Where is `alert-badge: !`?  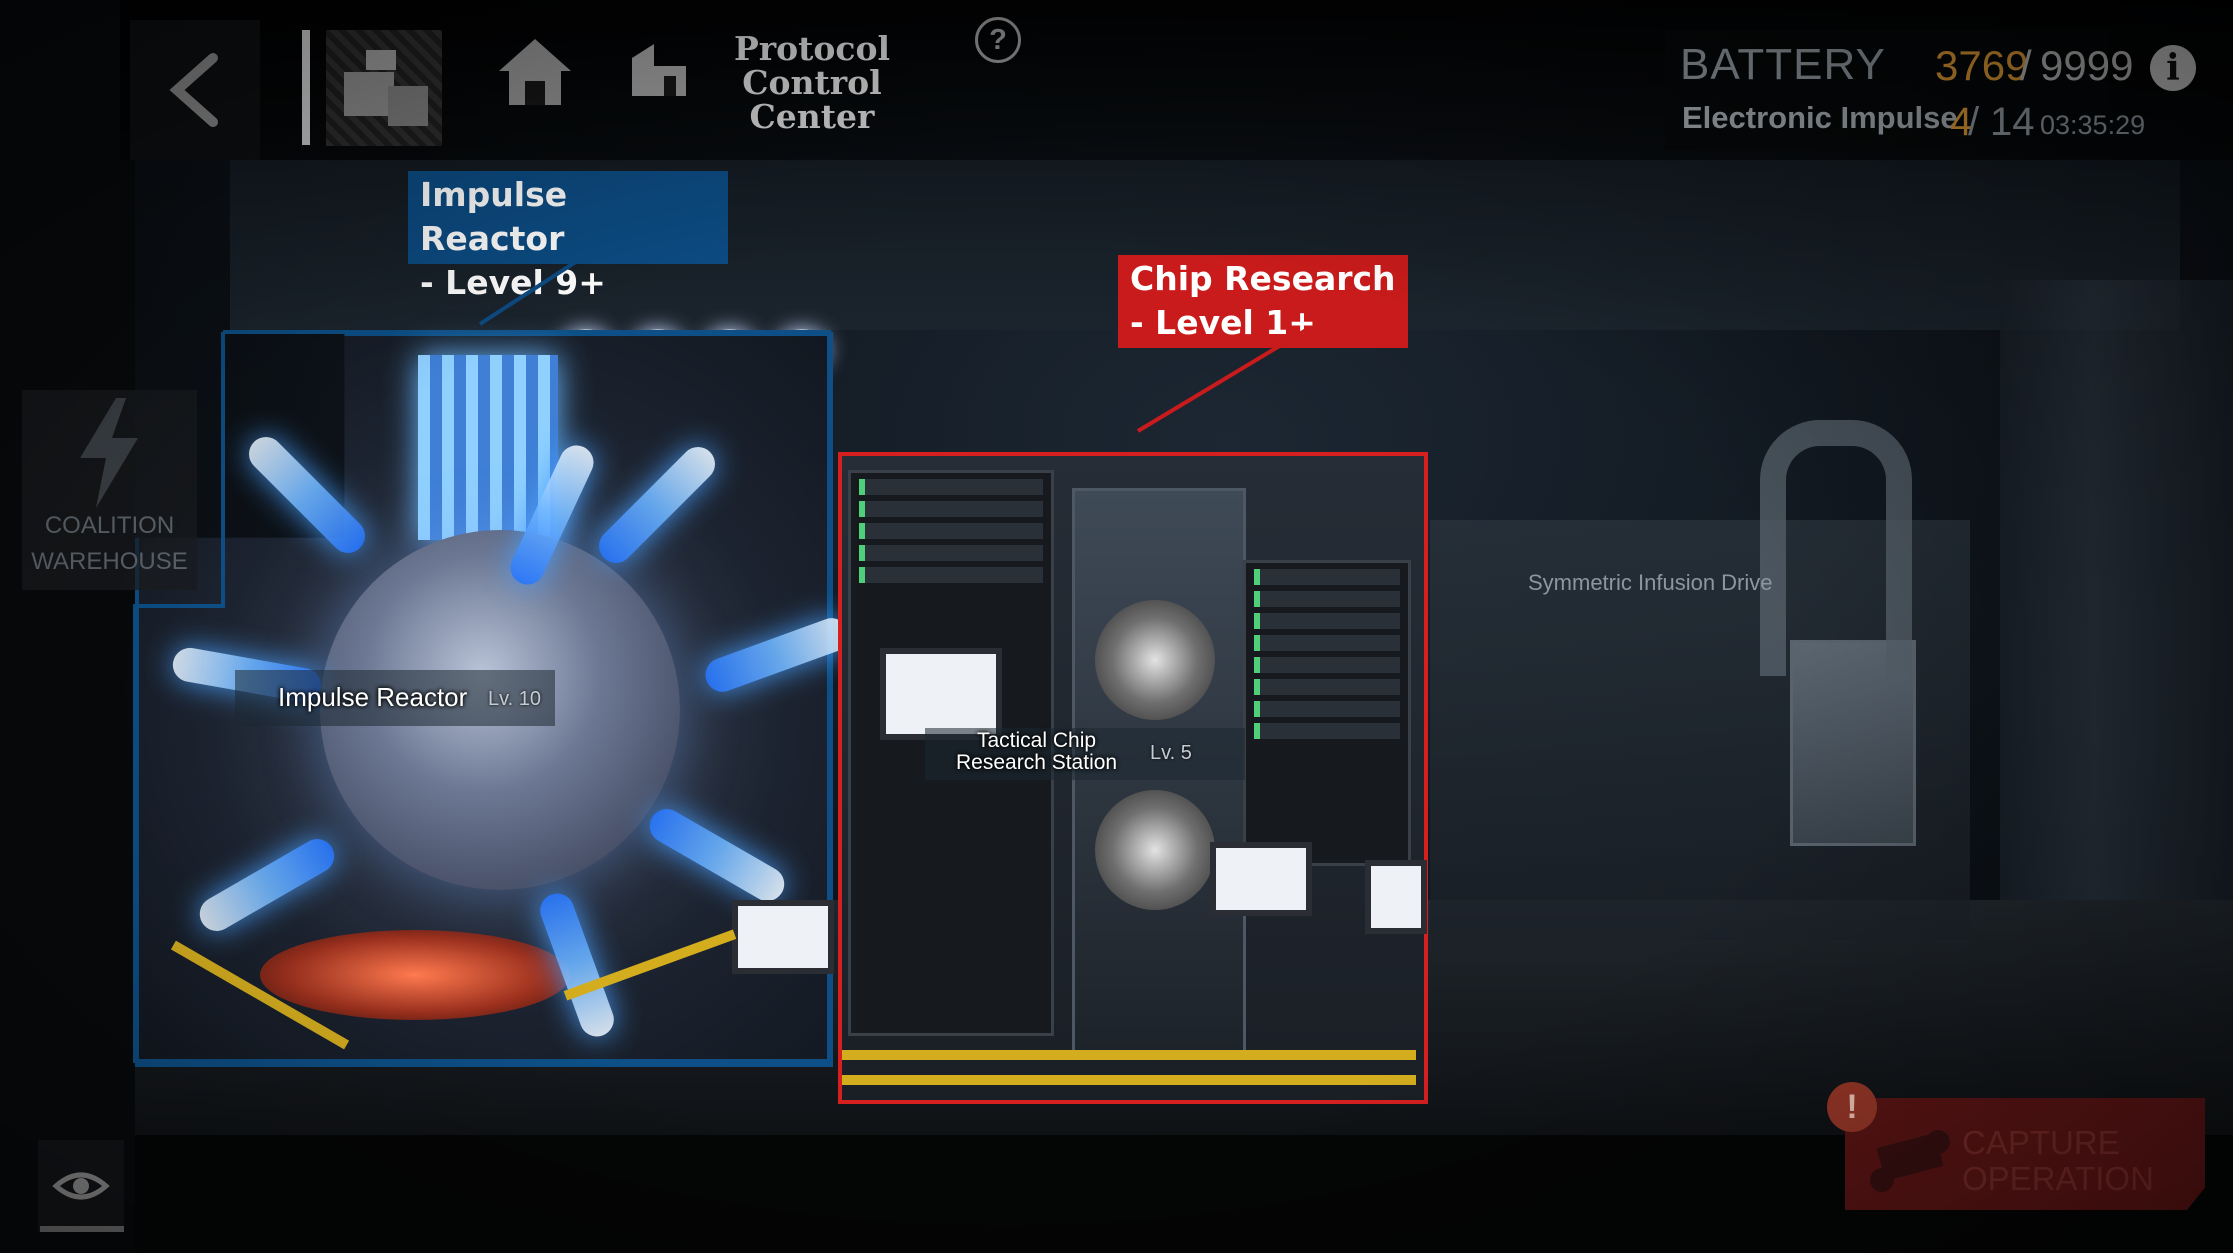
alert-badge: ! is located at coordinates (1852, 1107).